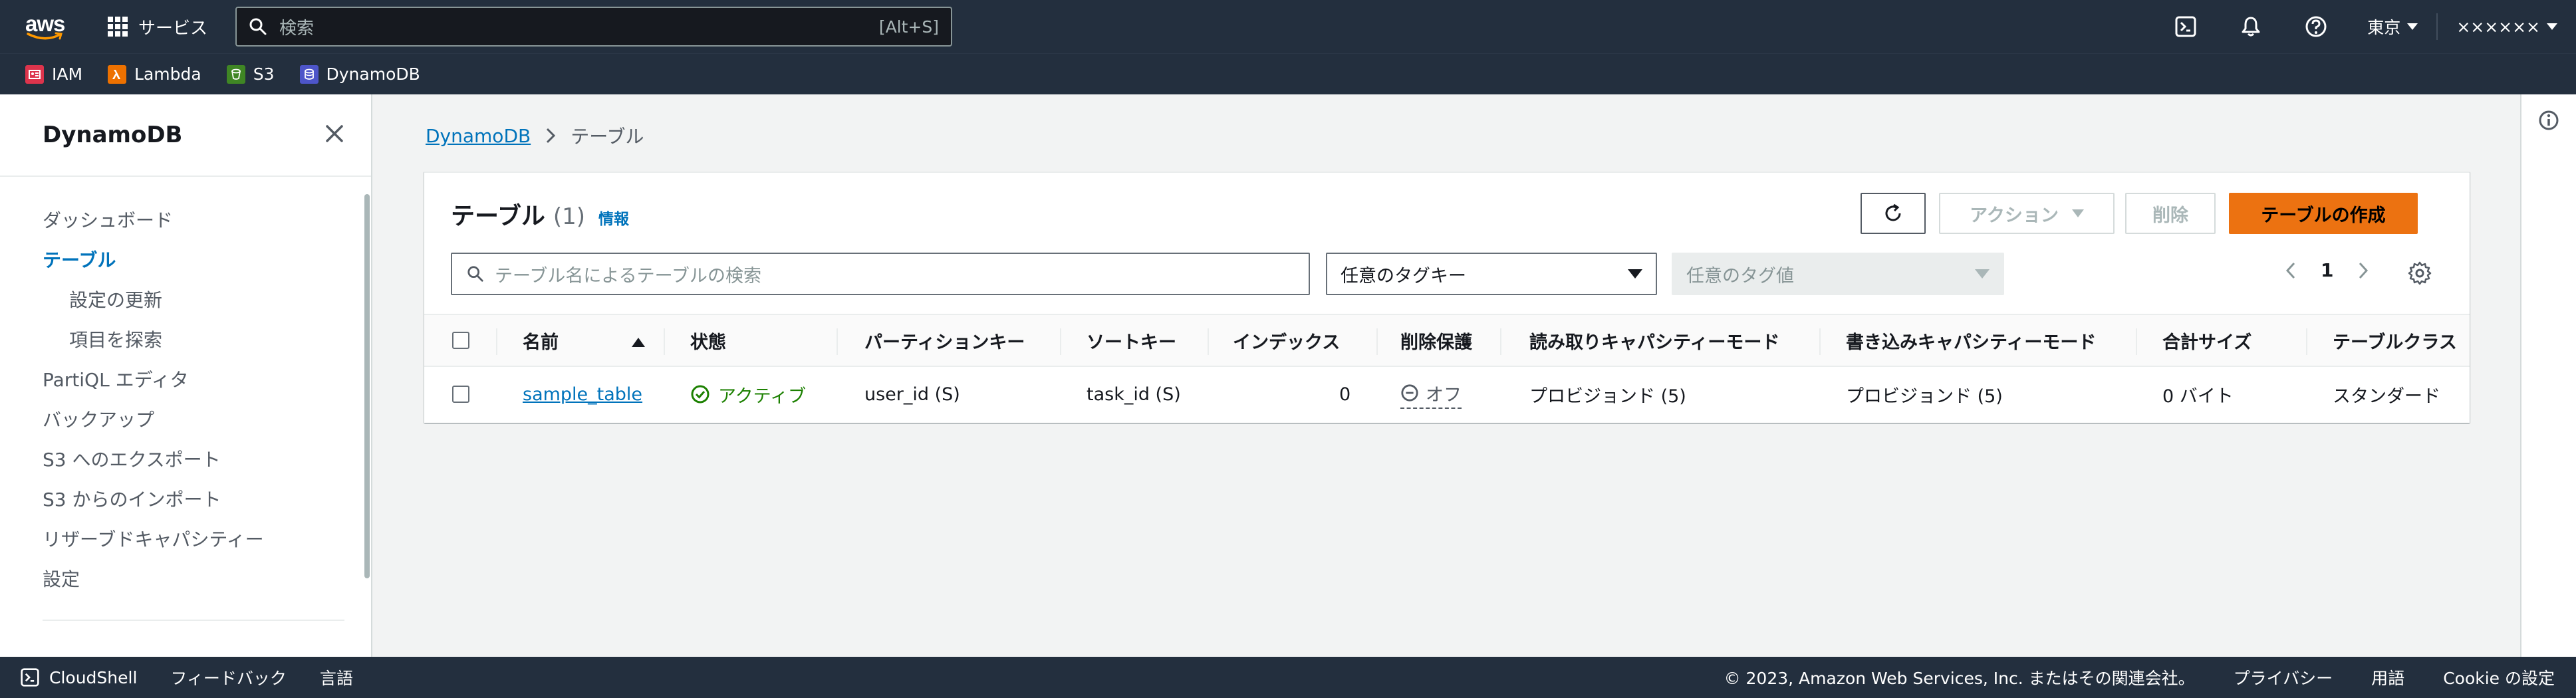 This screenshot has height=698, width=2576. Describe the element at coordinates (336, 677) in the screenshot. I see `language-link: 言語` at that location.